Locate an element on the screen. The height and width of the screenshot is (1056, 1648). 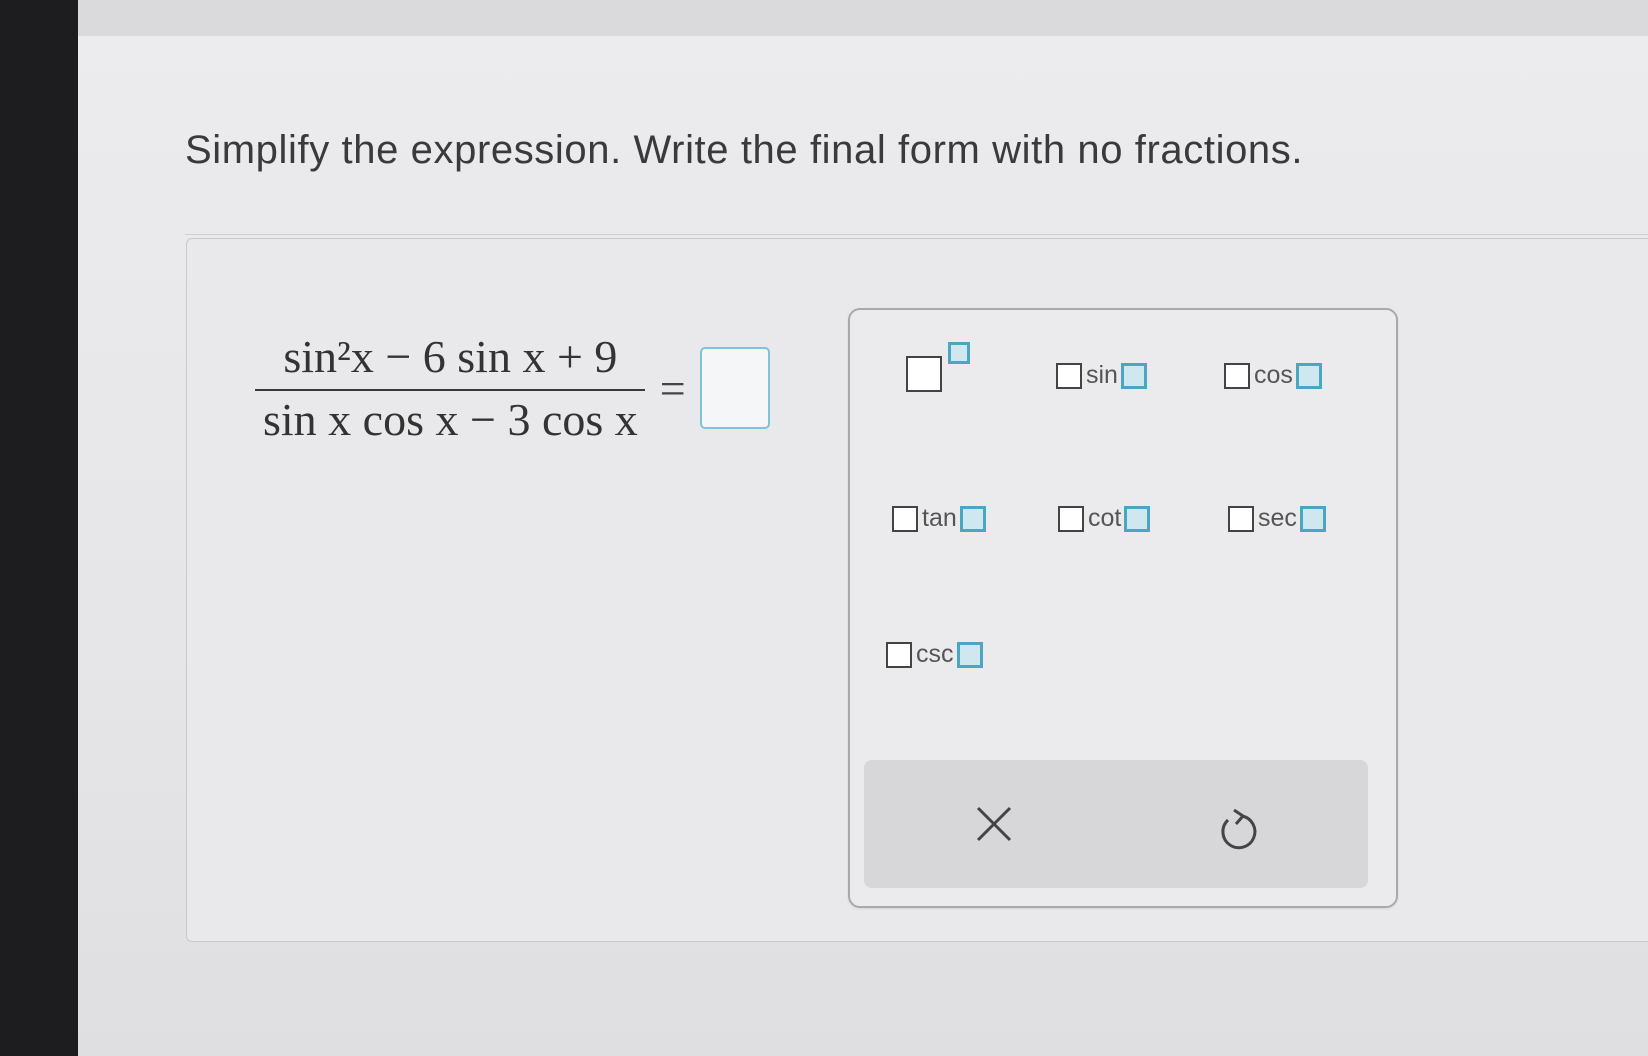
equals-sign: = is located at coordinates (672, 388).